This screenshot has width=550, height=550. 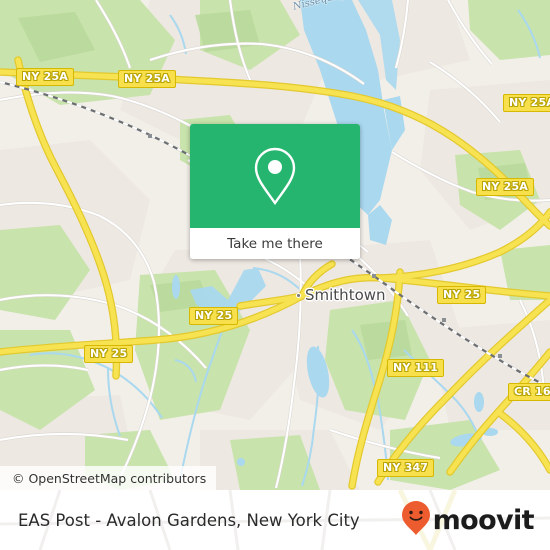 What do you see at coordinates (345, 295) in the screenshot?
I see `place-label-smithtown: Smithtown` at bounding box center [345, 295].